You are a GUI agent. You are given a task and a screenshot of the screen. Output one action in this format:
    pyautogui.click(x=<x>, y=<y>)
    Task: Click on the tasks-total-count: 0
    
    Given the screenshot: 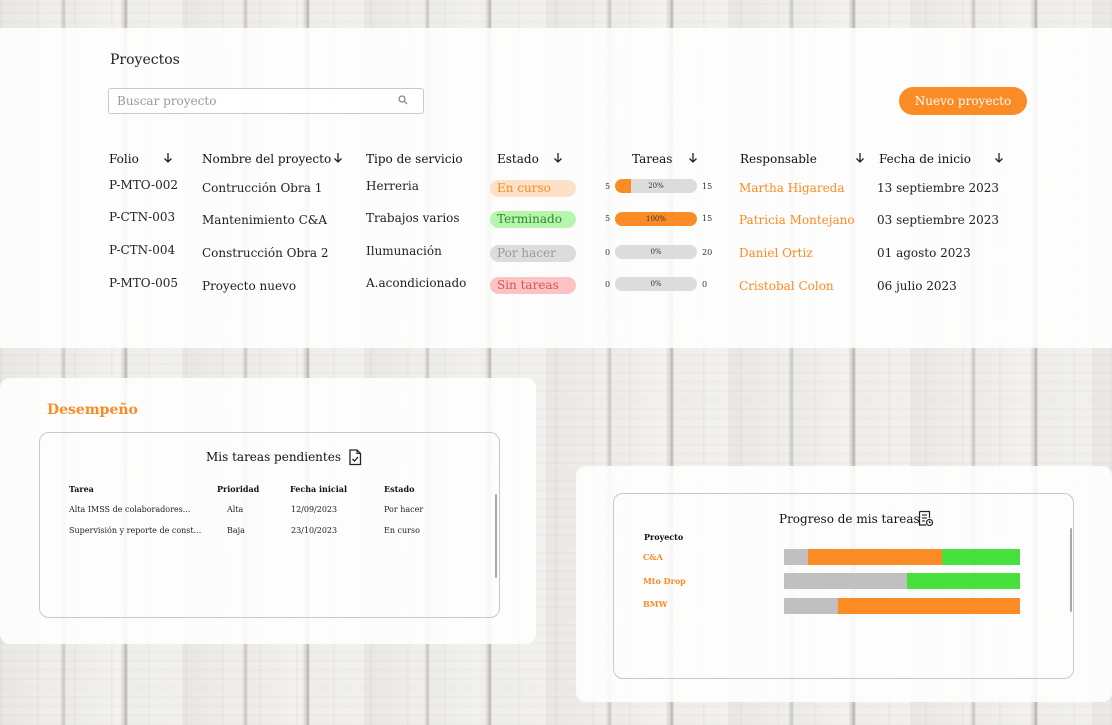 What is the action you would take?
    pyautogui.click(x=705, y=284)
    